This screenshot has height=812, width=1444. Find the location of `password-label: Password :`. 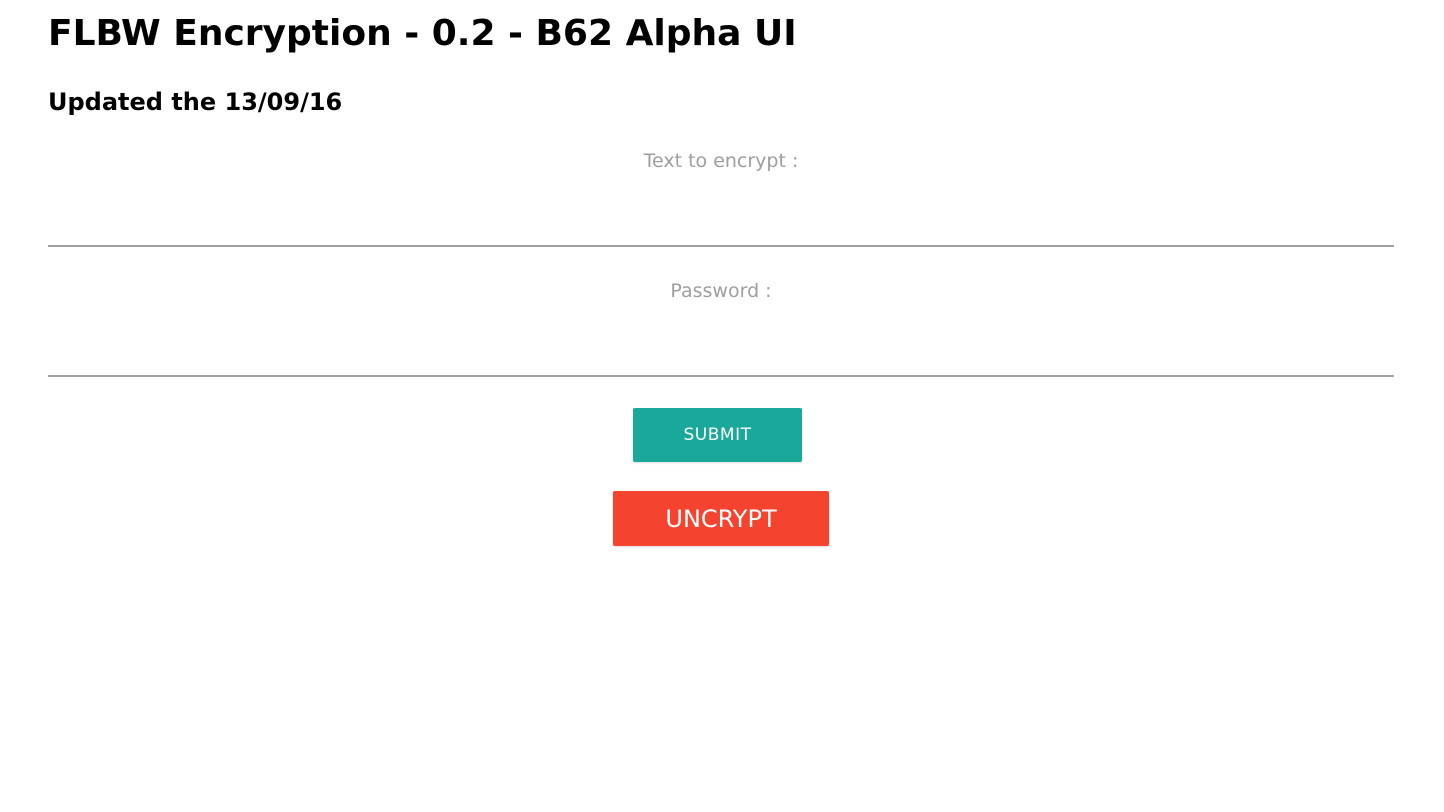

password-label: Password : is located at coordinates (721, 291).